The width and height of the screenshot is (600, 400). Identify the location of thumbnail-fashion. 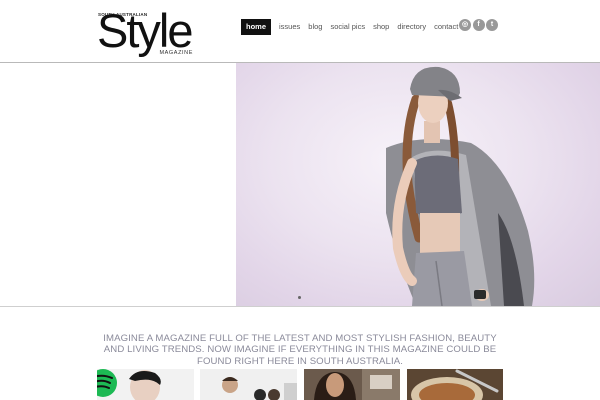
(352, 384).